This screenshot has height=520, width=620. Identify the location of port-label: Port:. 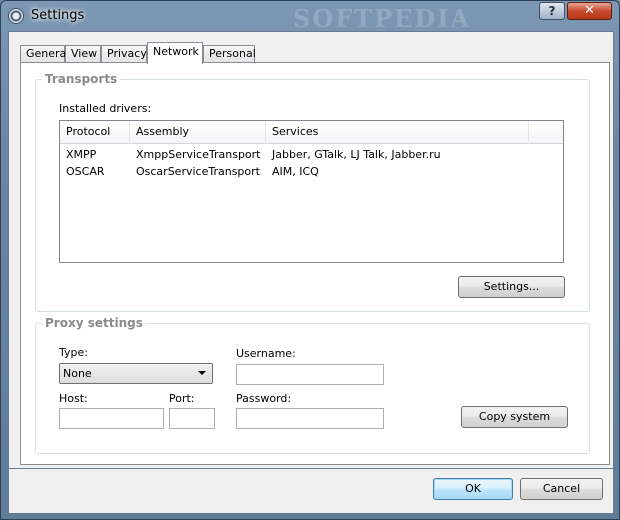
(182, 398).